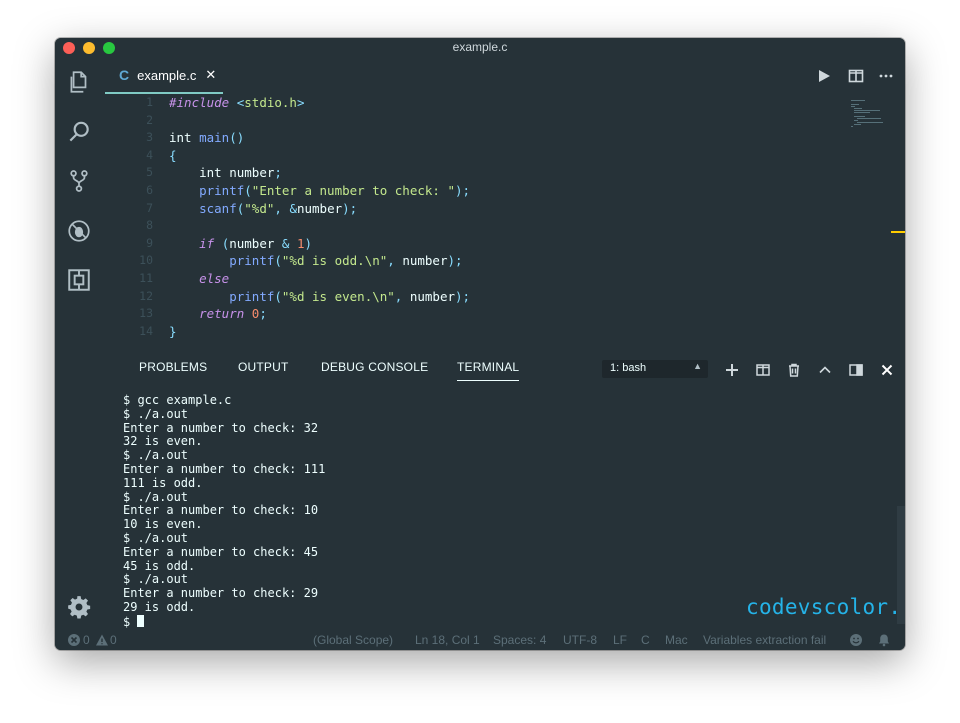 This screenshot has width=960, height=723. Describe the element at coordinates (149, 242) in the screenshot. I see `line-number: 9` at that location.